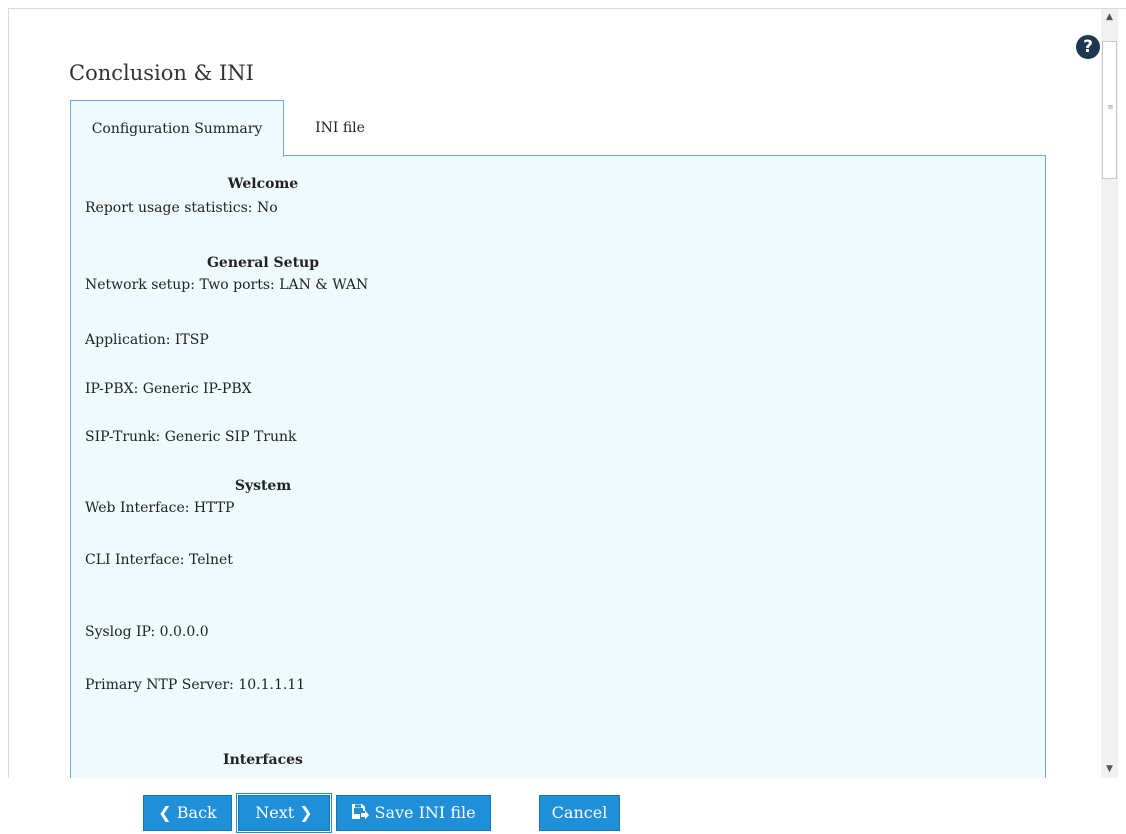 Image resolution: width=1126 pixels, height=834 pixels. What do you see at coordinates (168, 389) in the screenshot?
I see `summary-ip-pbx: IP-PBX: Generic IP-PBX` at bounding box center [168, 389].